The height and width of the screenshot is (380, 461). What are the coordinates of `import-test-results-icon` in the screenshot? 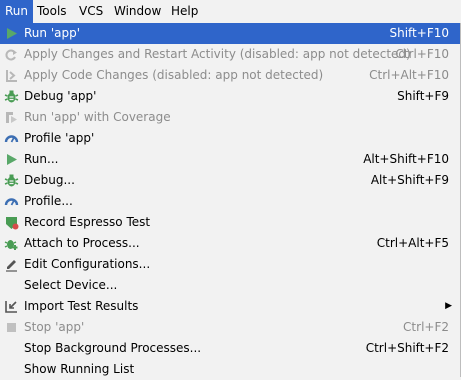 It's located at (11, 307).